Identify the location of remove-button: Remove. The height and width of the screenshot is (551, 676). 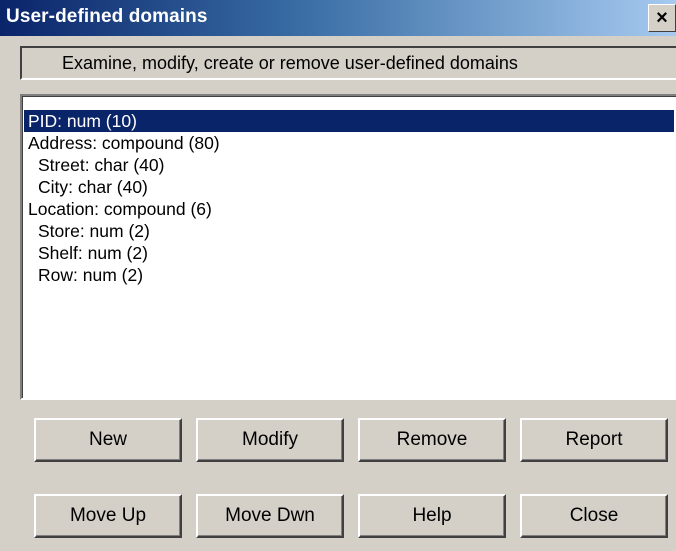
(432, 440).